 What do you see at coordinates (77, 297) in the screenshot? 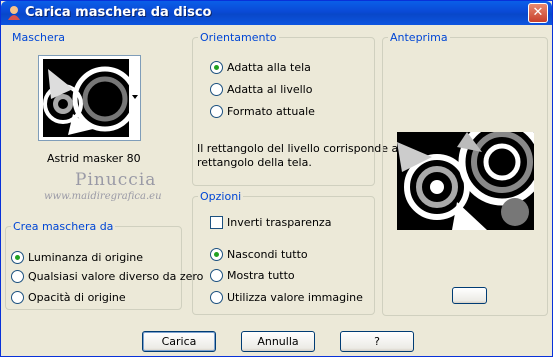
I see `radio-label: Opacità di origine` at bounding box center [77, 297].